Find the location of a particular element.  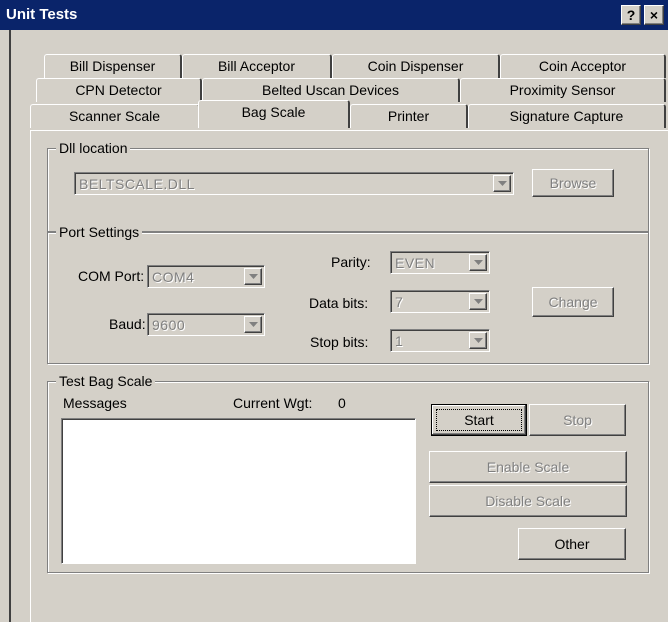

tab-signature-capture: Signature Capture is located at coordinates (567, 116).